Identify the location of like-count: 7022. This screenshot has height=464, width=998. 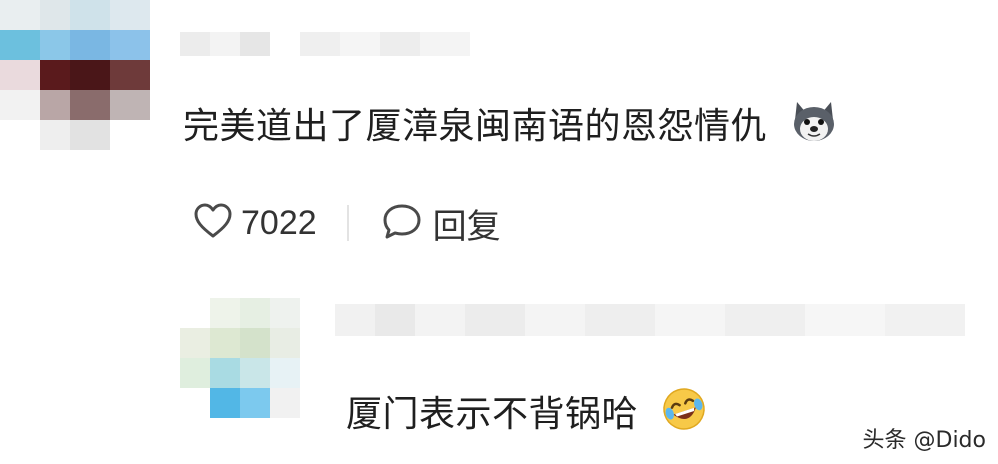
(279, 222).